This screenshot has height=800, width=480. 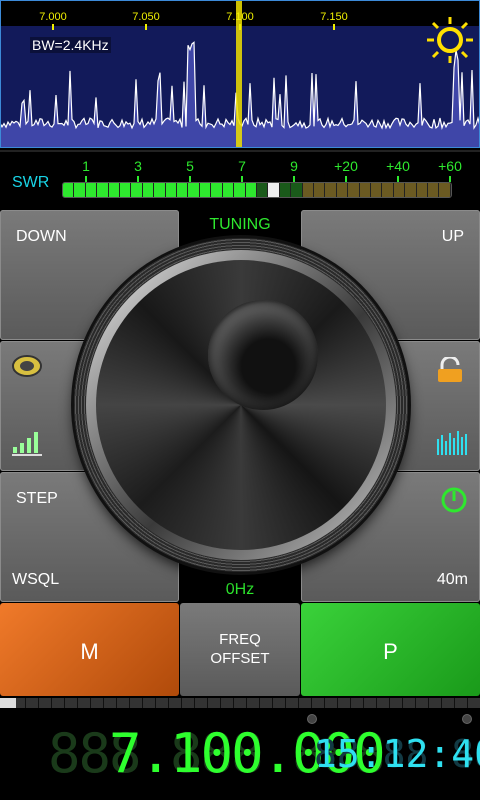 I want to click on swr-scale-label: +20, so click(x=346, y=166).